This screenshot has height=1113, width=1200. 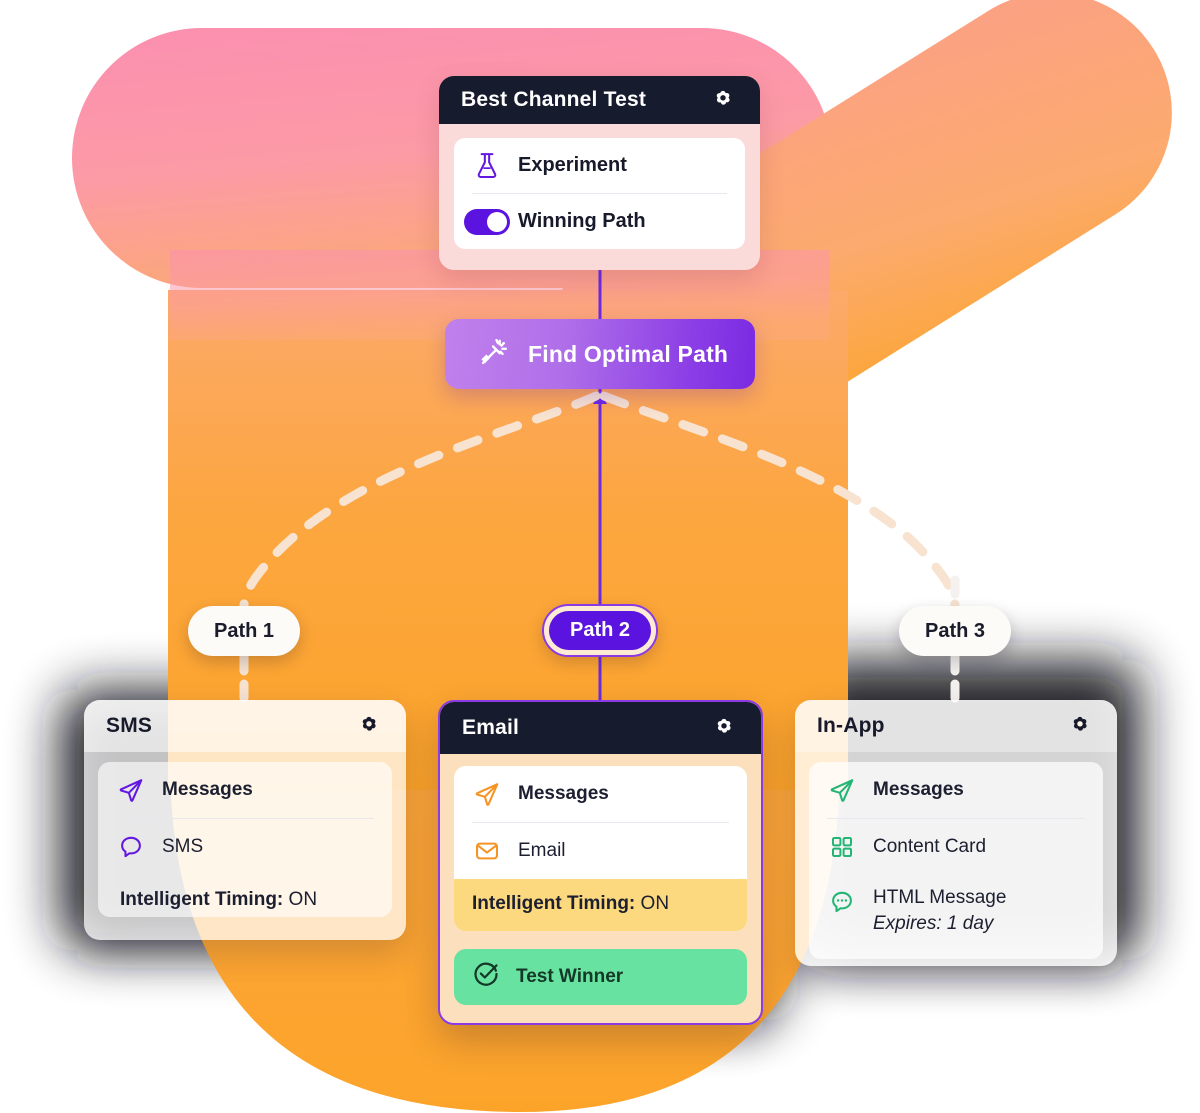 I want to click on inapp-card-header: In-App, so click(x=956, y=726).